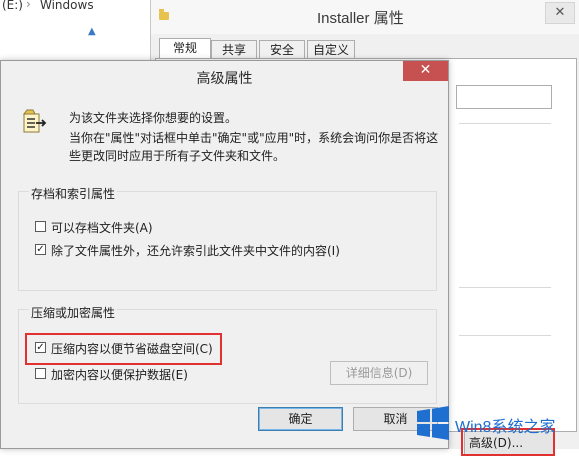 This screenshot has height=456, width=579. I want to click on intro-text: 当你在"属性"对话框中单击"确定"或"应用"时，系统会询问你是否将这, so click(254, 138).